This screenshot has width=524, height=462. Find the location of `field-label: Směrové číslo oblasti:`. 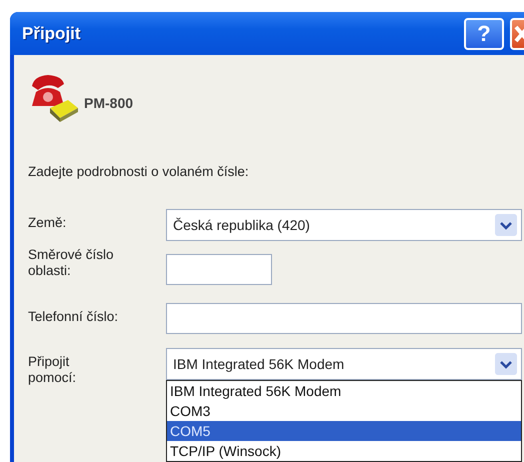

field-label: Směrové číslo oblasti: is located at coordinates (71, 262).